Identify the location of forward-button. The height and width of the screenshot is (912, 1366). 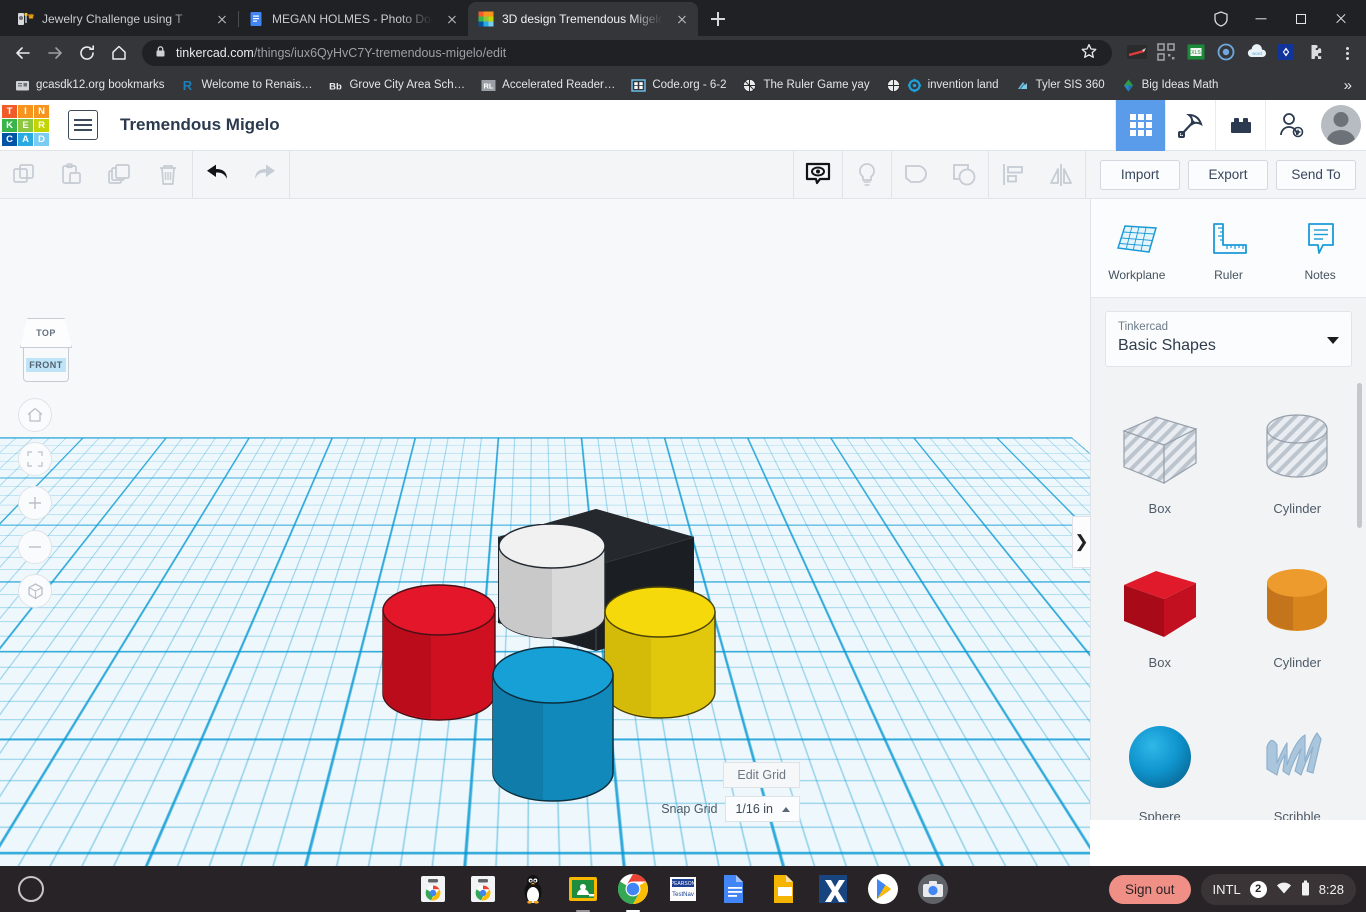
(55, 53).